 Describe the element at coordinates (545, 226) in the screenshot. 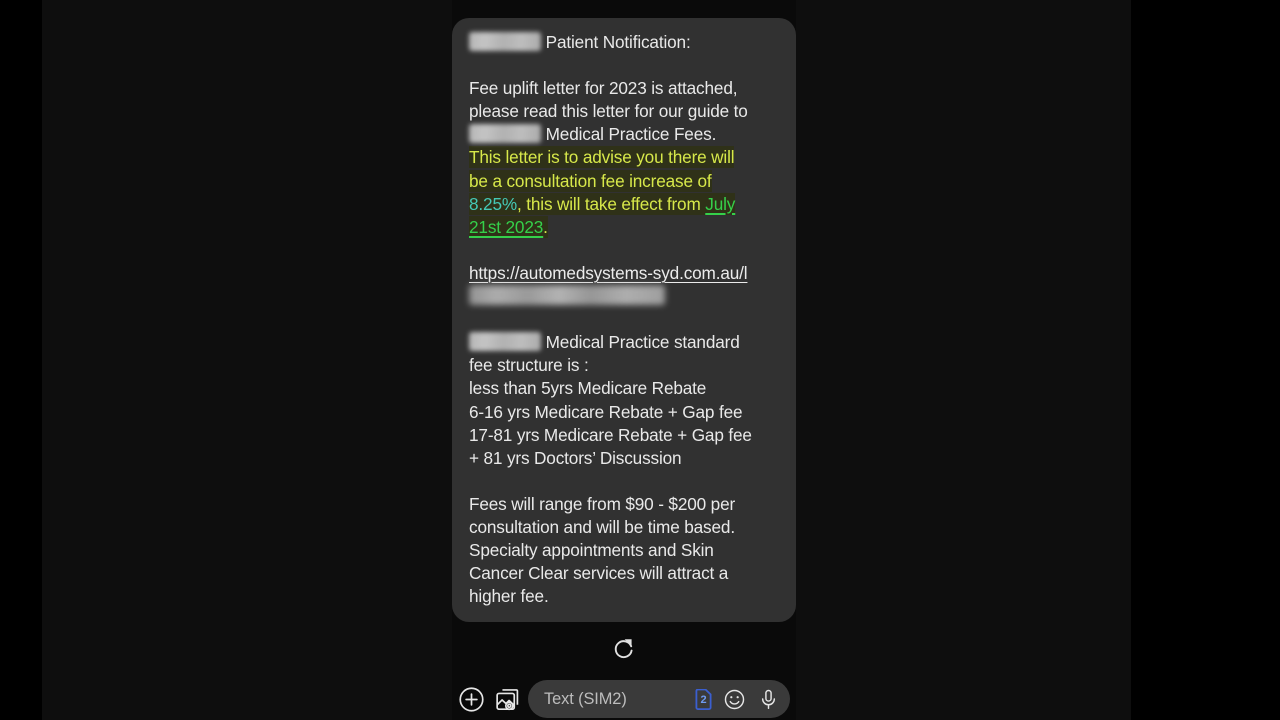

I see `highlight-period: .` at that location.